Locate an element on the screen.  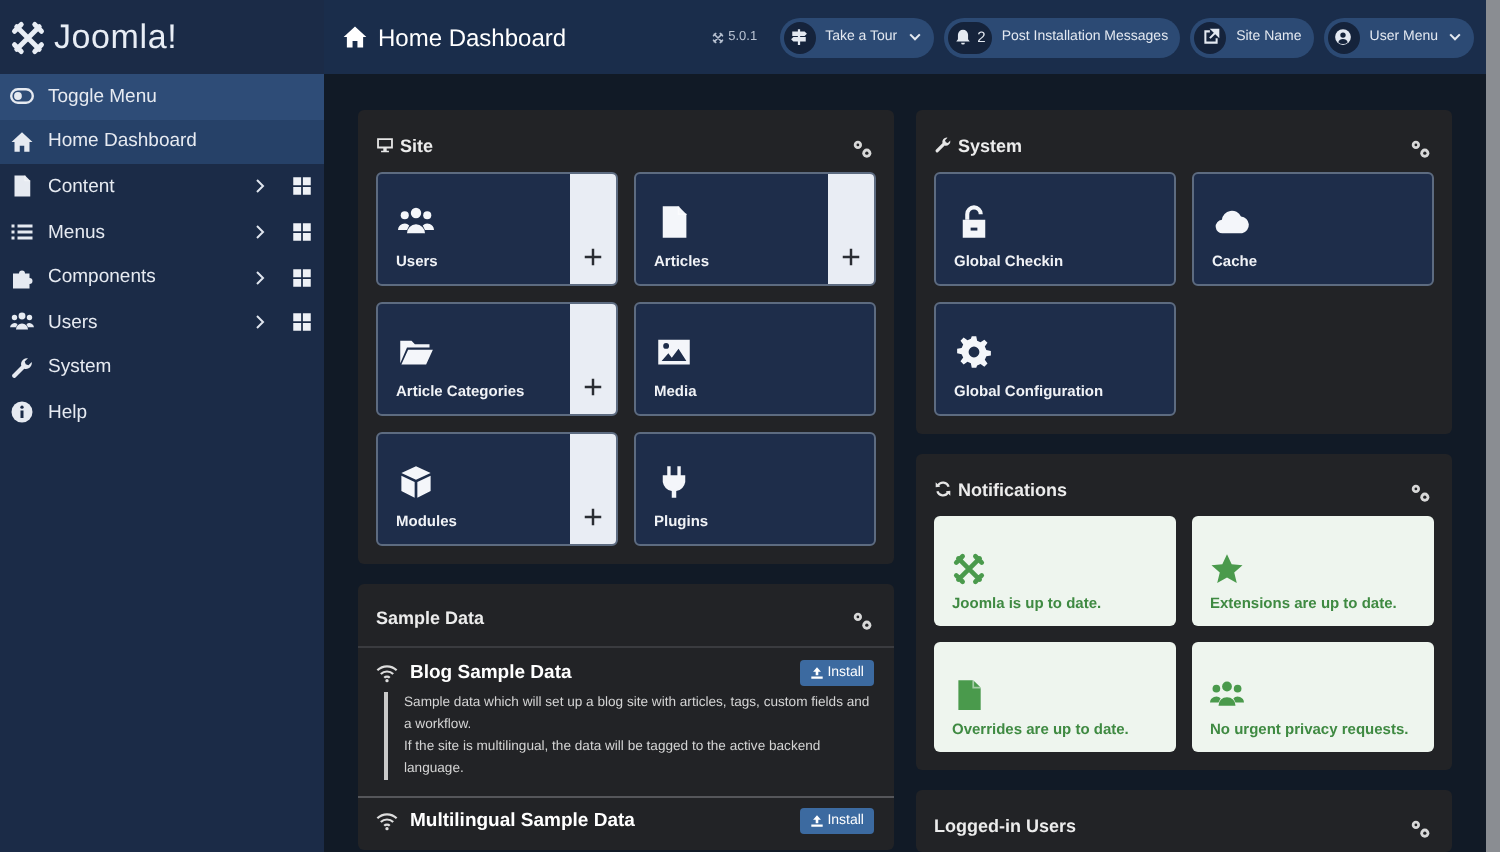
toggle-icon is located at coordinates (22, 96).